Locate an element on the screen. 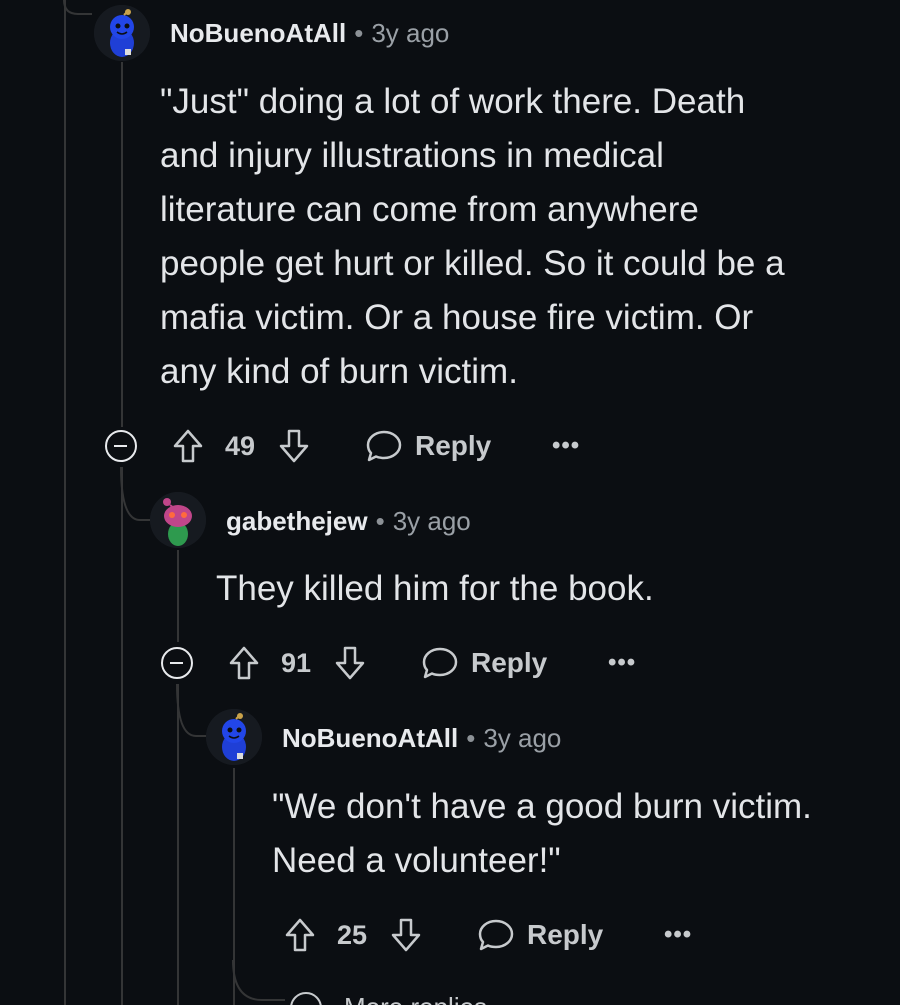 This screenshot has height=1005, width=900. username-link: gabethejew is located at coordinates (297, 521).